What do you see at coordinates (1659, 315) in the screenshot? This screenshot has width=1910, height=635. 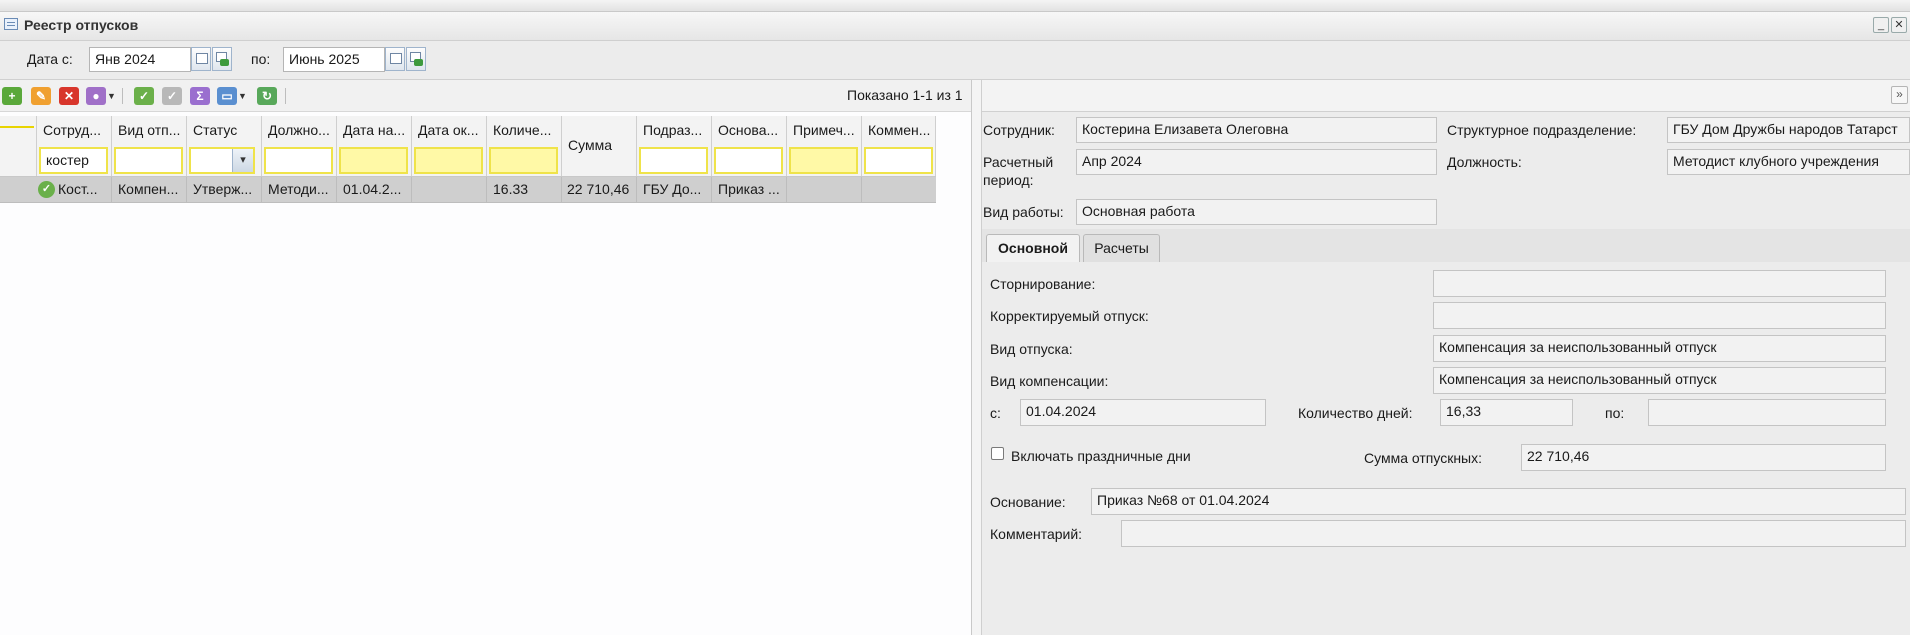 I see `corrected-leave-field` at bounding box center [1659, 315].